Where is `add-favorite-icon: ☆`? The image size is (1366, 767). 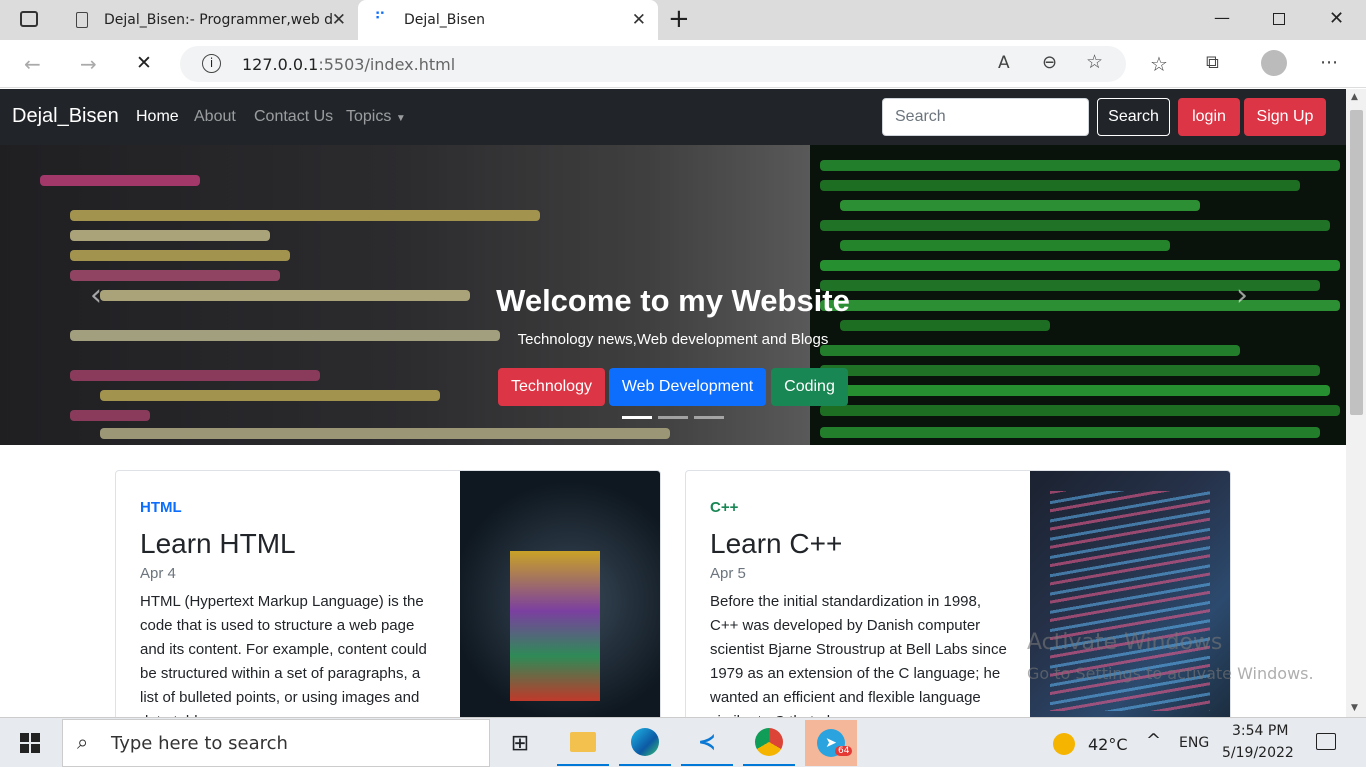 add-favorite-icon: ☆ is located at coordinates (1094, 62).